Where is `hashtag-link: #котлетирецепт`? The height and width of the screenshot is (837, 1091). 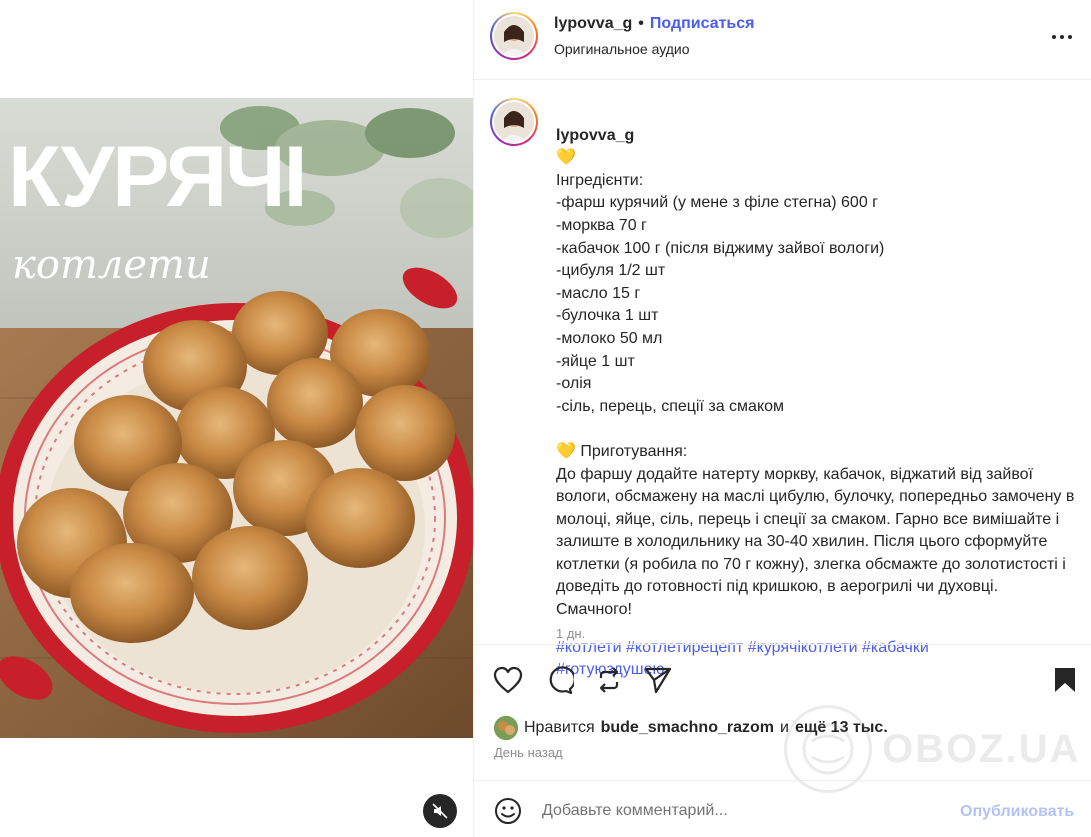 hashtag-link: #котлетирецепт is located at coordinates (684, 647).